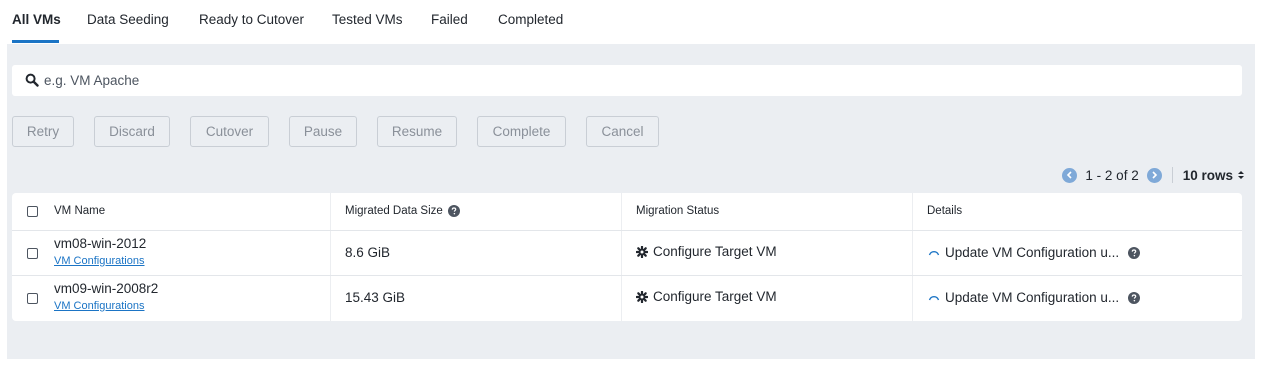  Describe the element at coordinates (106, 288) in the screenshot. I see `vm-name: vm09-win-2008r2` at that location.